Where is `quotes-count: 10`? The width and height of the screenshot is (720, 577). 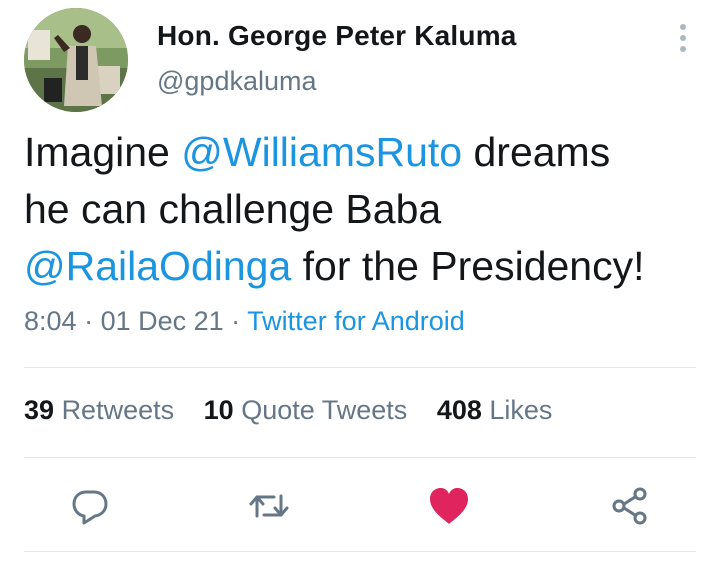 quotes-count: 10 is located at coordinates (218, 410).